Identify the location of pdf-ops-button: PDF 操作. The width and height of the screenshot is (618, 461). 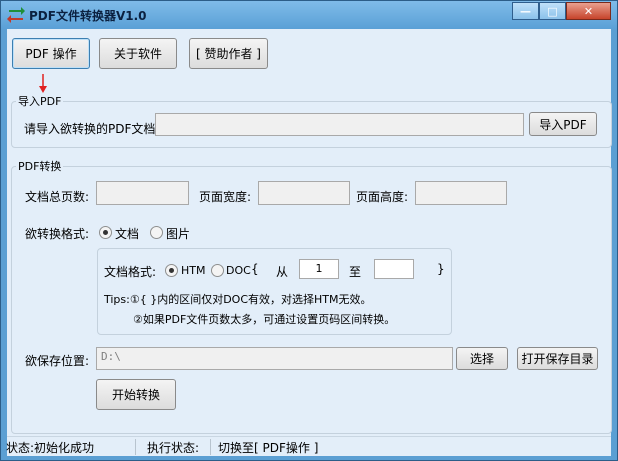
(51, 53).